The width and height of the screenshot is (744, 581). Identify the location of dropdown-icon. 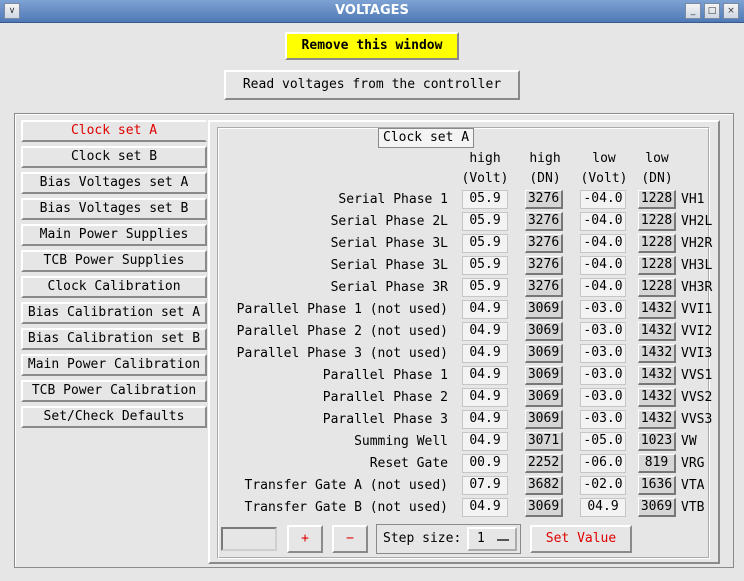
(503, 540).